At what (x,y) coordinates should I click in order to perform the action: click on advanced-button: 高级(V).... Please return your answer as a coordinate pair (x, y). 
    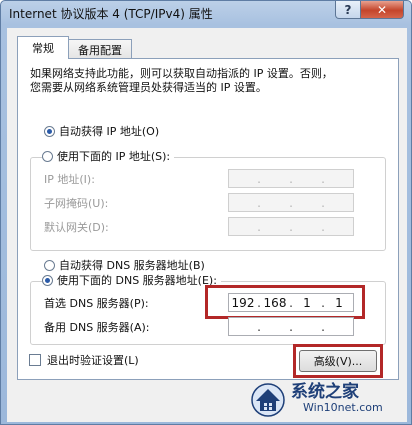
    Looking at the image, I should click on (338, 361).